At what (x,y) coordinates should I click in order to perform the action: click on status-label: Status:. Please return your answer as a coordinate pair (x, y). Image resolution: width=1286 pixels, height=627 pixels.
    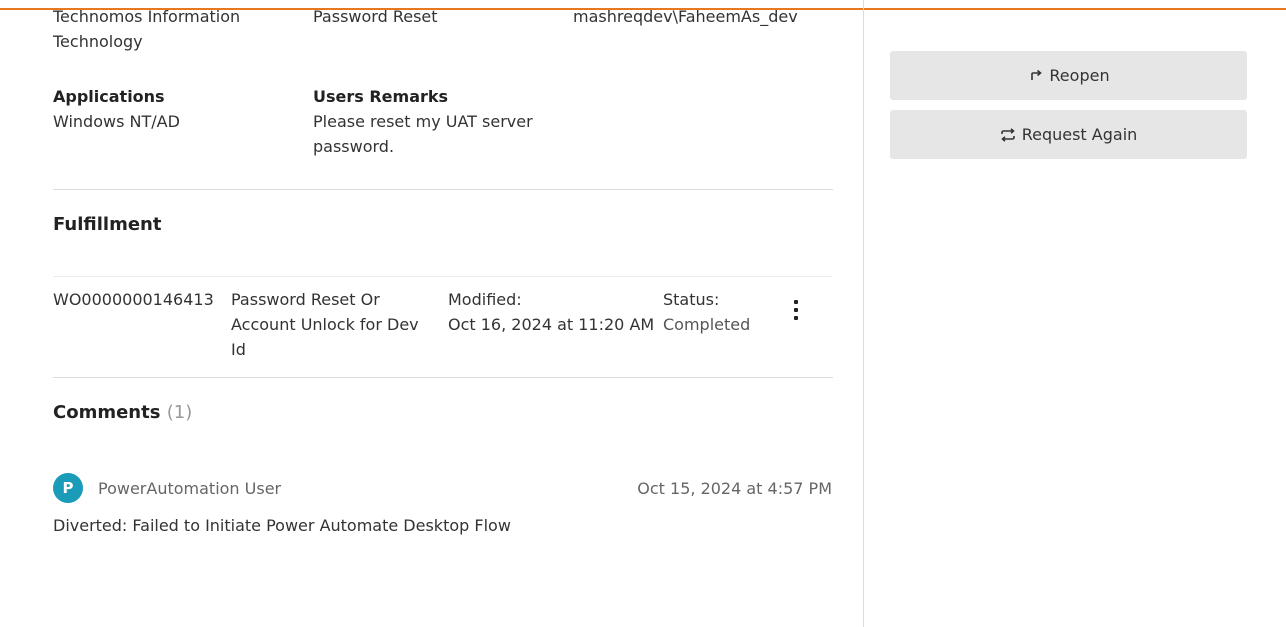
    Looking at the image, I should click on (691, 299).